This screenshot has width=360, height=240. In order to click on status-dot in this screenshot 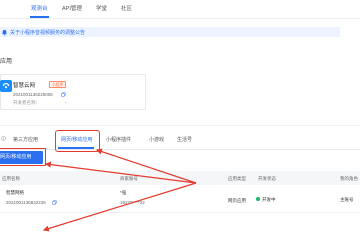, I will do `click(258, 199)`.